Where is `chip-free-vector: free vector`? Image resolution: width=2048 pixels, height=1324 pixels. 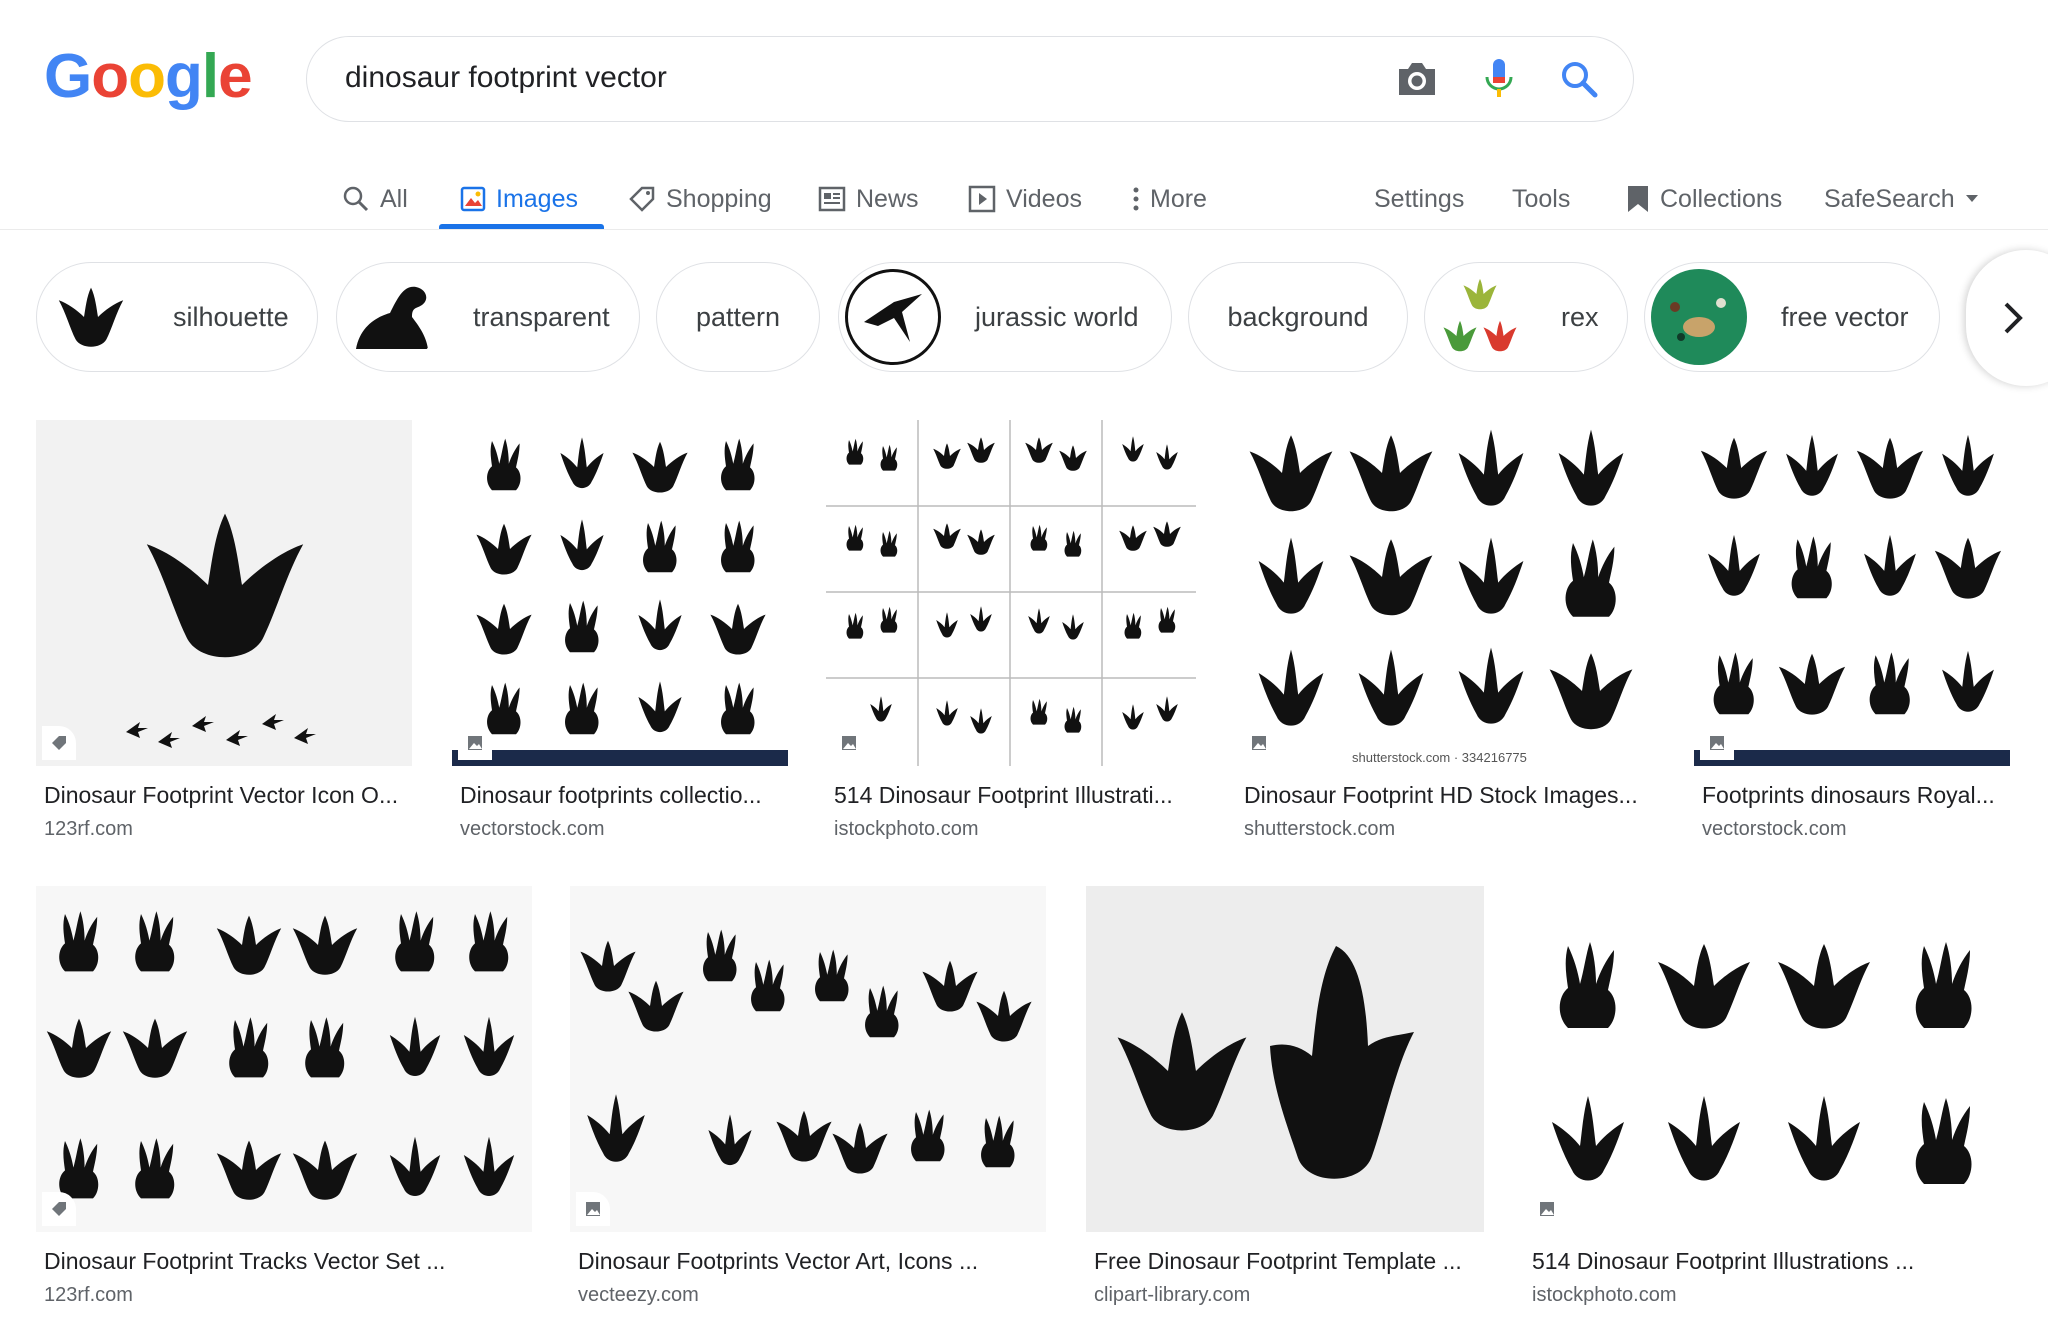 chip-free-vector: free vector is located at coordinates (1792, 317).